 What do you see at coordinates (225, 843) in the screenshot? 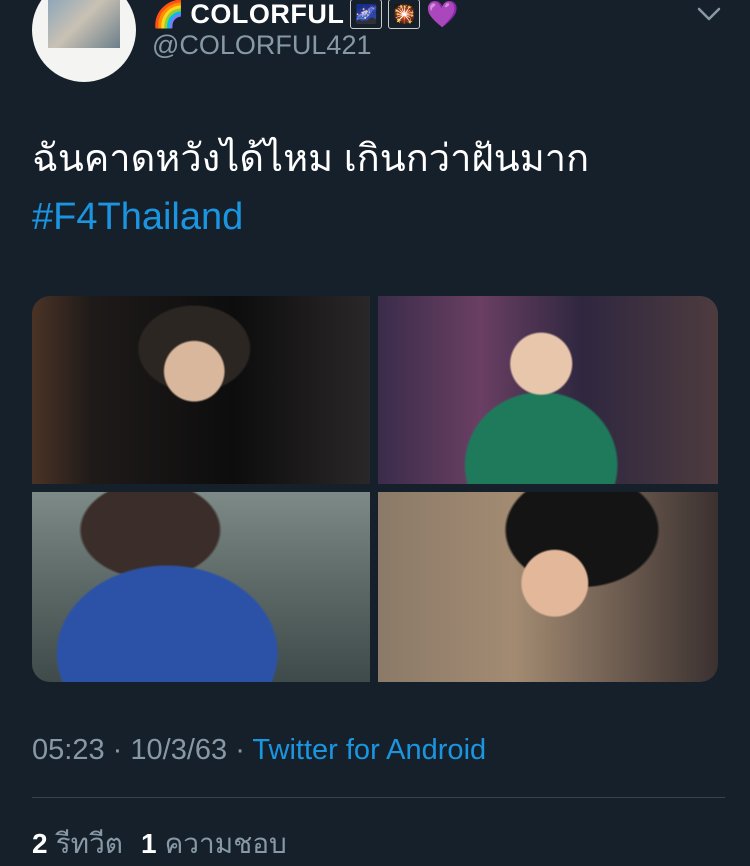
I see `likes-label: ความชอบ` at bounding box center [225, 843].